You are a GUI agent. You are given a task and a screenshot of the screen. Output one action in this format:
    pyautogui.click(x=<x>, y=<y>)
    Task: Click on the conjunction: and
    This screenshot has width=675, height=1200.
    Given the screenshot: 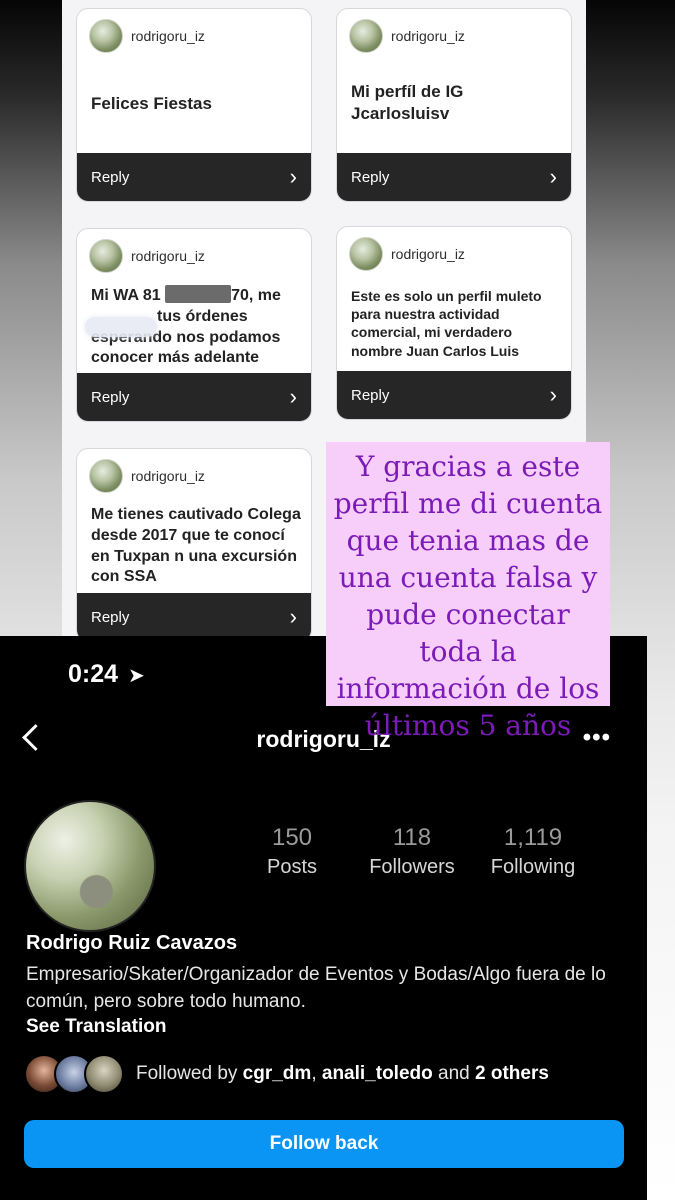 What is the action you would take?
    pyautogui.click(x=453, y=1073)
    